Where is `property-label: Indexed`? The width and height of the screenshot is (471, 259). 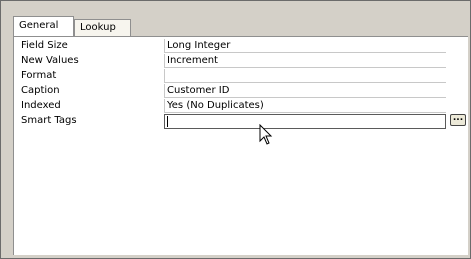
property-label: Indexed is located at coordinates (41, 105).